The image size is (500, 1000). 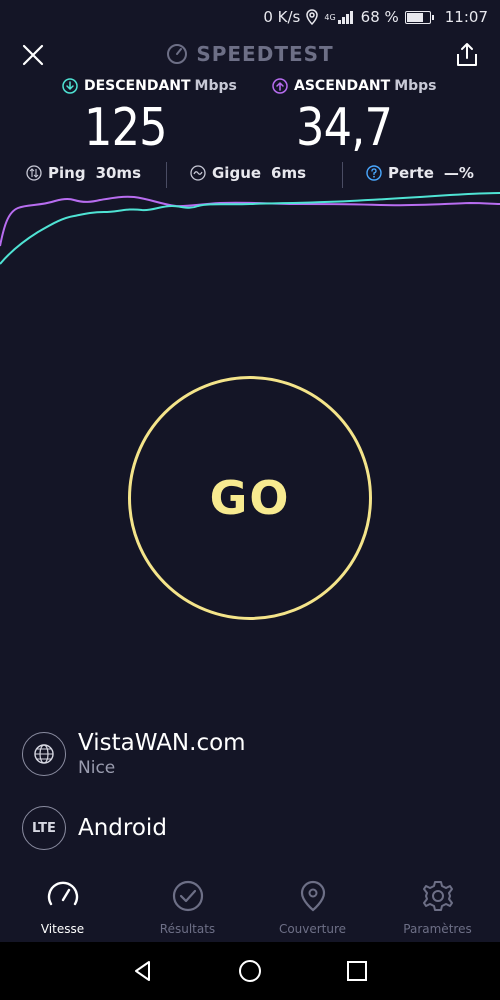 I want to click on home-button, so click(x=250, y=971).